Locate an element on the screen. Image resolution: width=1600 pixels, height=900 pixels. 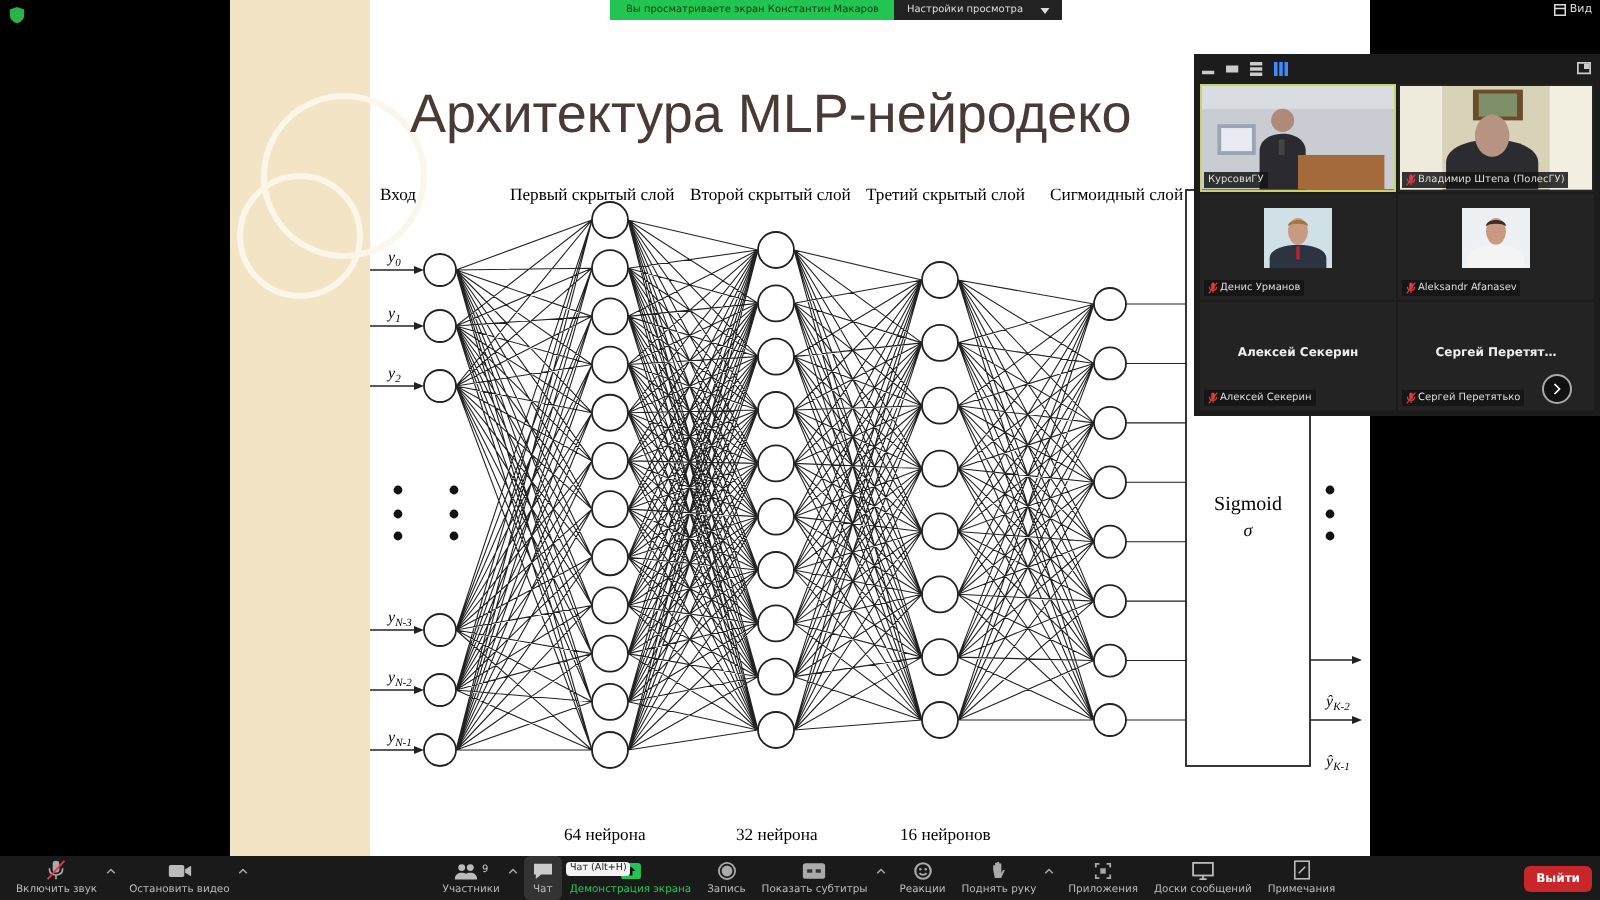
whiteboard-icon is located at coordinates (1202, 870).